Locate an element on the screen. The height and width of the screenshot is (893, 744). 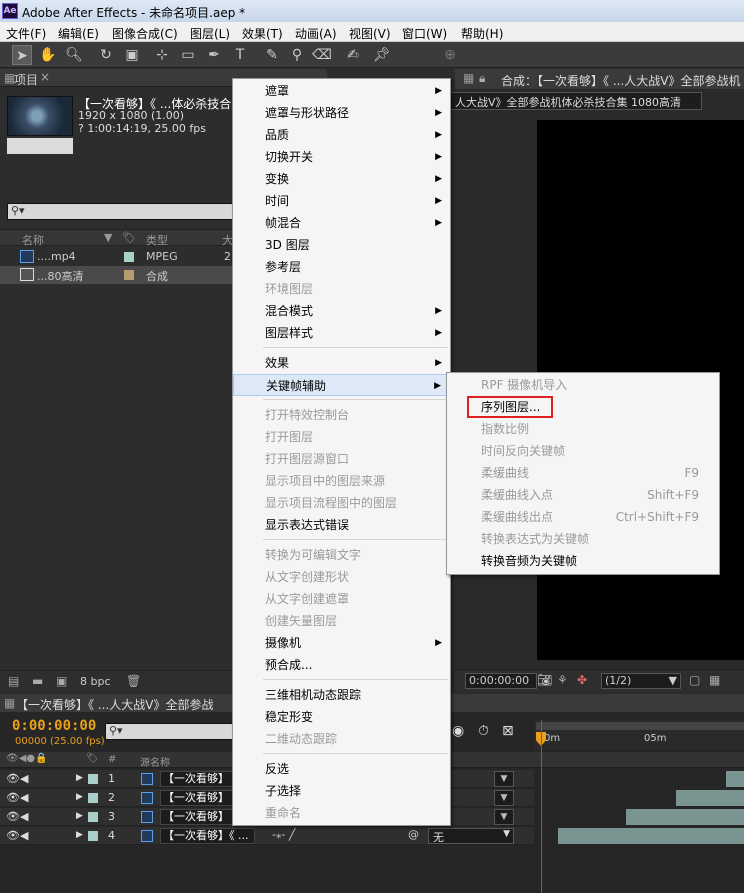
parent-select: 无 ▼ is located at coordinates (471, 836).